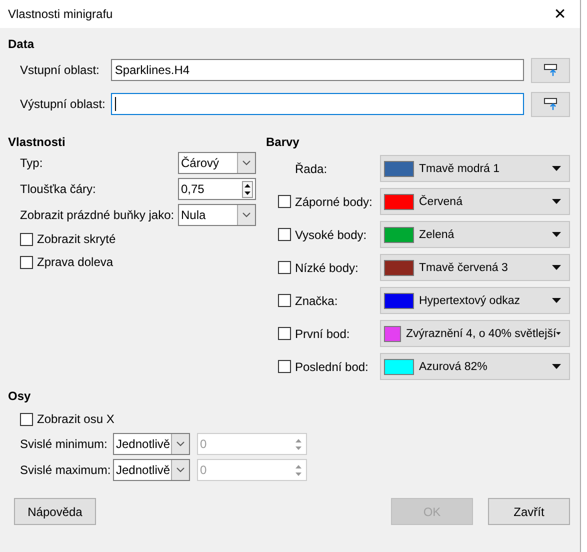 The width and height of the screenshot is (587, 552). Describe the element at coordinates (475, 333) in the screenshot. I see `color-dropdown: Zvýraznění 4, o 40% světlejší` at that location.